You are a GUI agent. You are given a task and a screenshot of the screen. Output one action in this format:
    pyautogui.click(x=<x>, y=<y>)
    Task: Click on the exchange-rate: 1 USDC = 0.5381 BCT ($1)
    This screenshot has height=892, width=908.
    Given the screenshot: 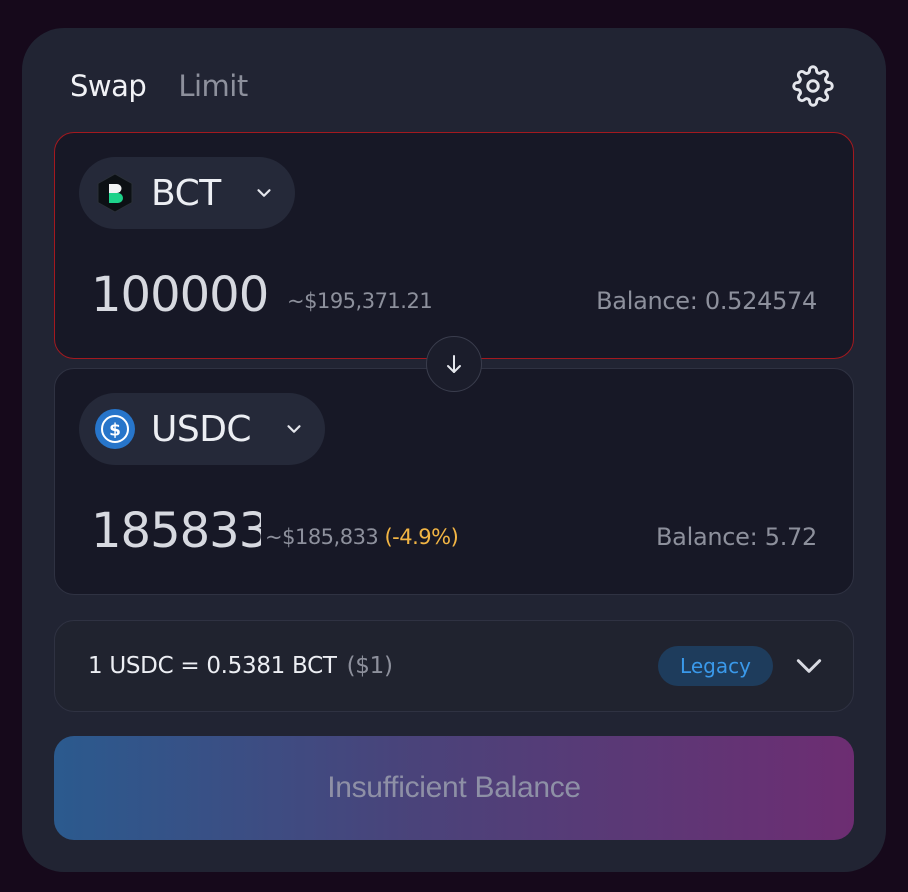 What is the action you would take?
    pyautogui.click(x=240, y=666)
    